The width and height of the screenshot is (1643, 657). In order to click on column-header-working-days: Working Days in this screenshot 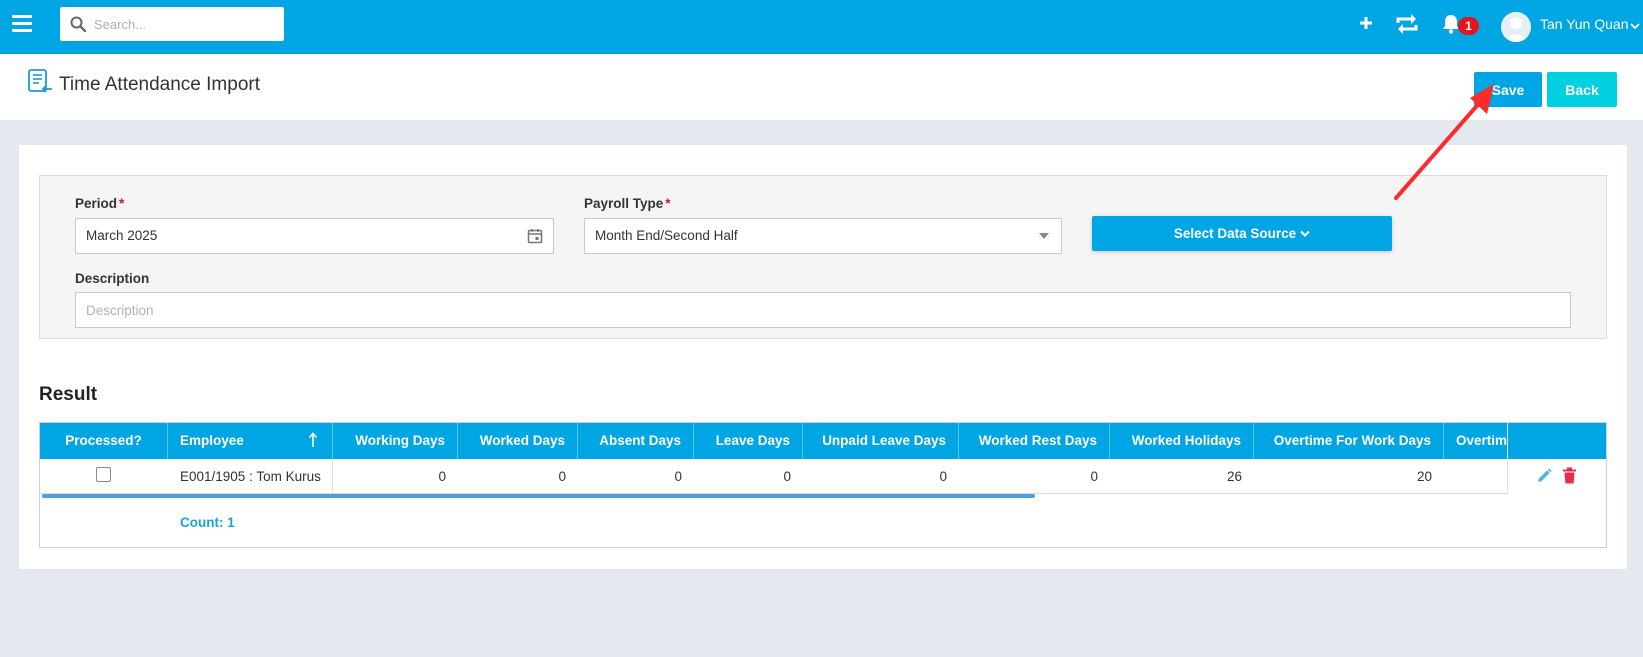, I will do `click(395, 441)`.